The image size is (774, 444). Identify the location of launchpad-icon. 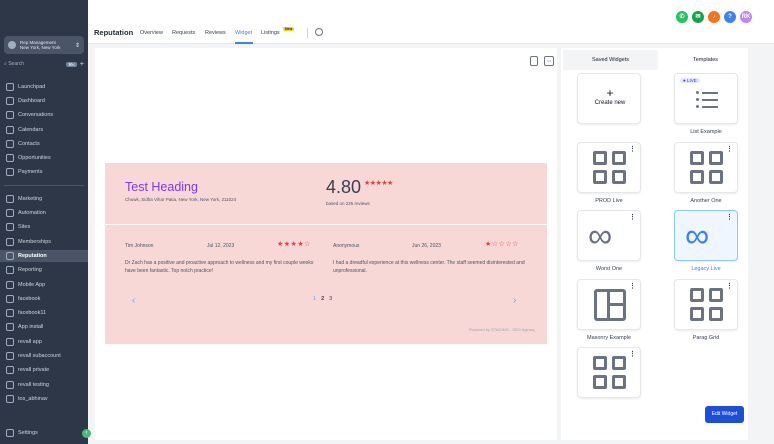
(10, 87).